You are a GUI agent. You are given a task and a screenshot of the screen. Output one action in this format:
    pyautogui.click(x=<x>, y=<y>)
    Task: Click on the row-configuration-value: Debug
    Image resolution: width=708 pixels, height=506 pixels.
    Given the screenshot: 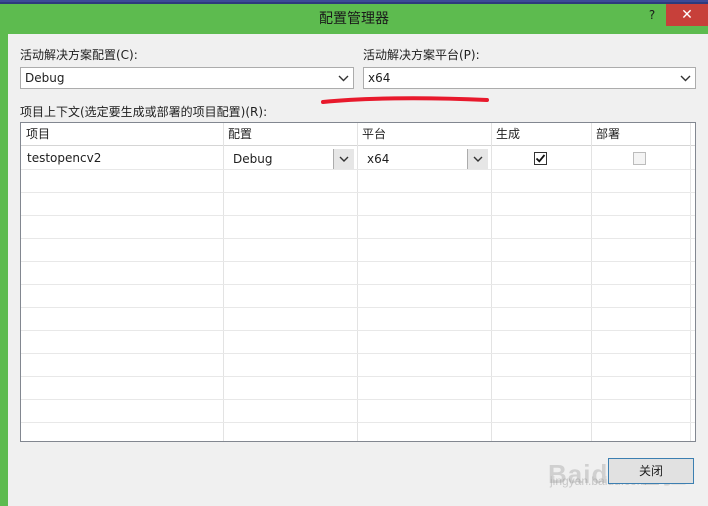 What is the action you would take?
    pyautogui.click(x=253, y=159)
    